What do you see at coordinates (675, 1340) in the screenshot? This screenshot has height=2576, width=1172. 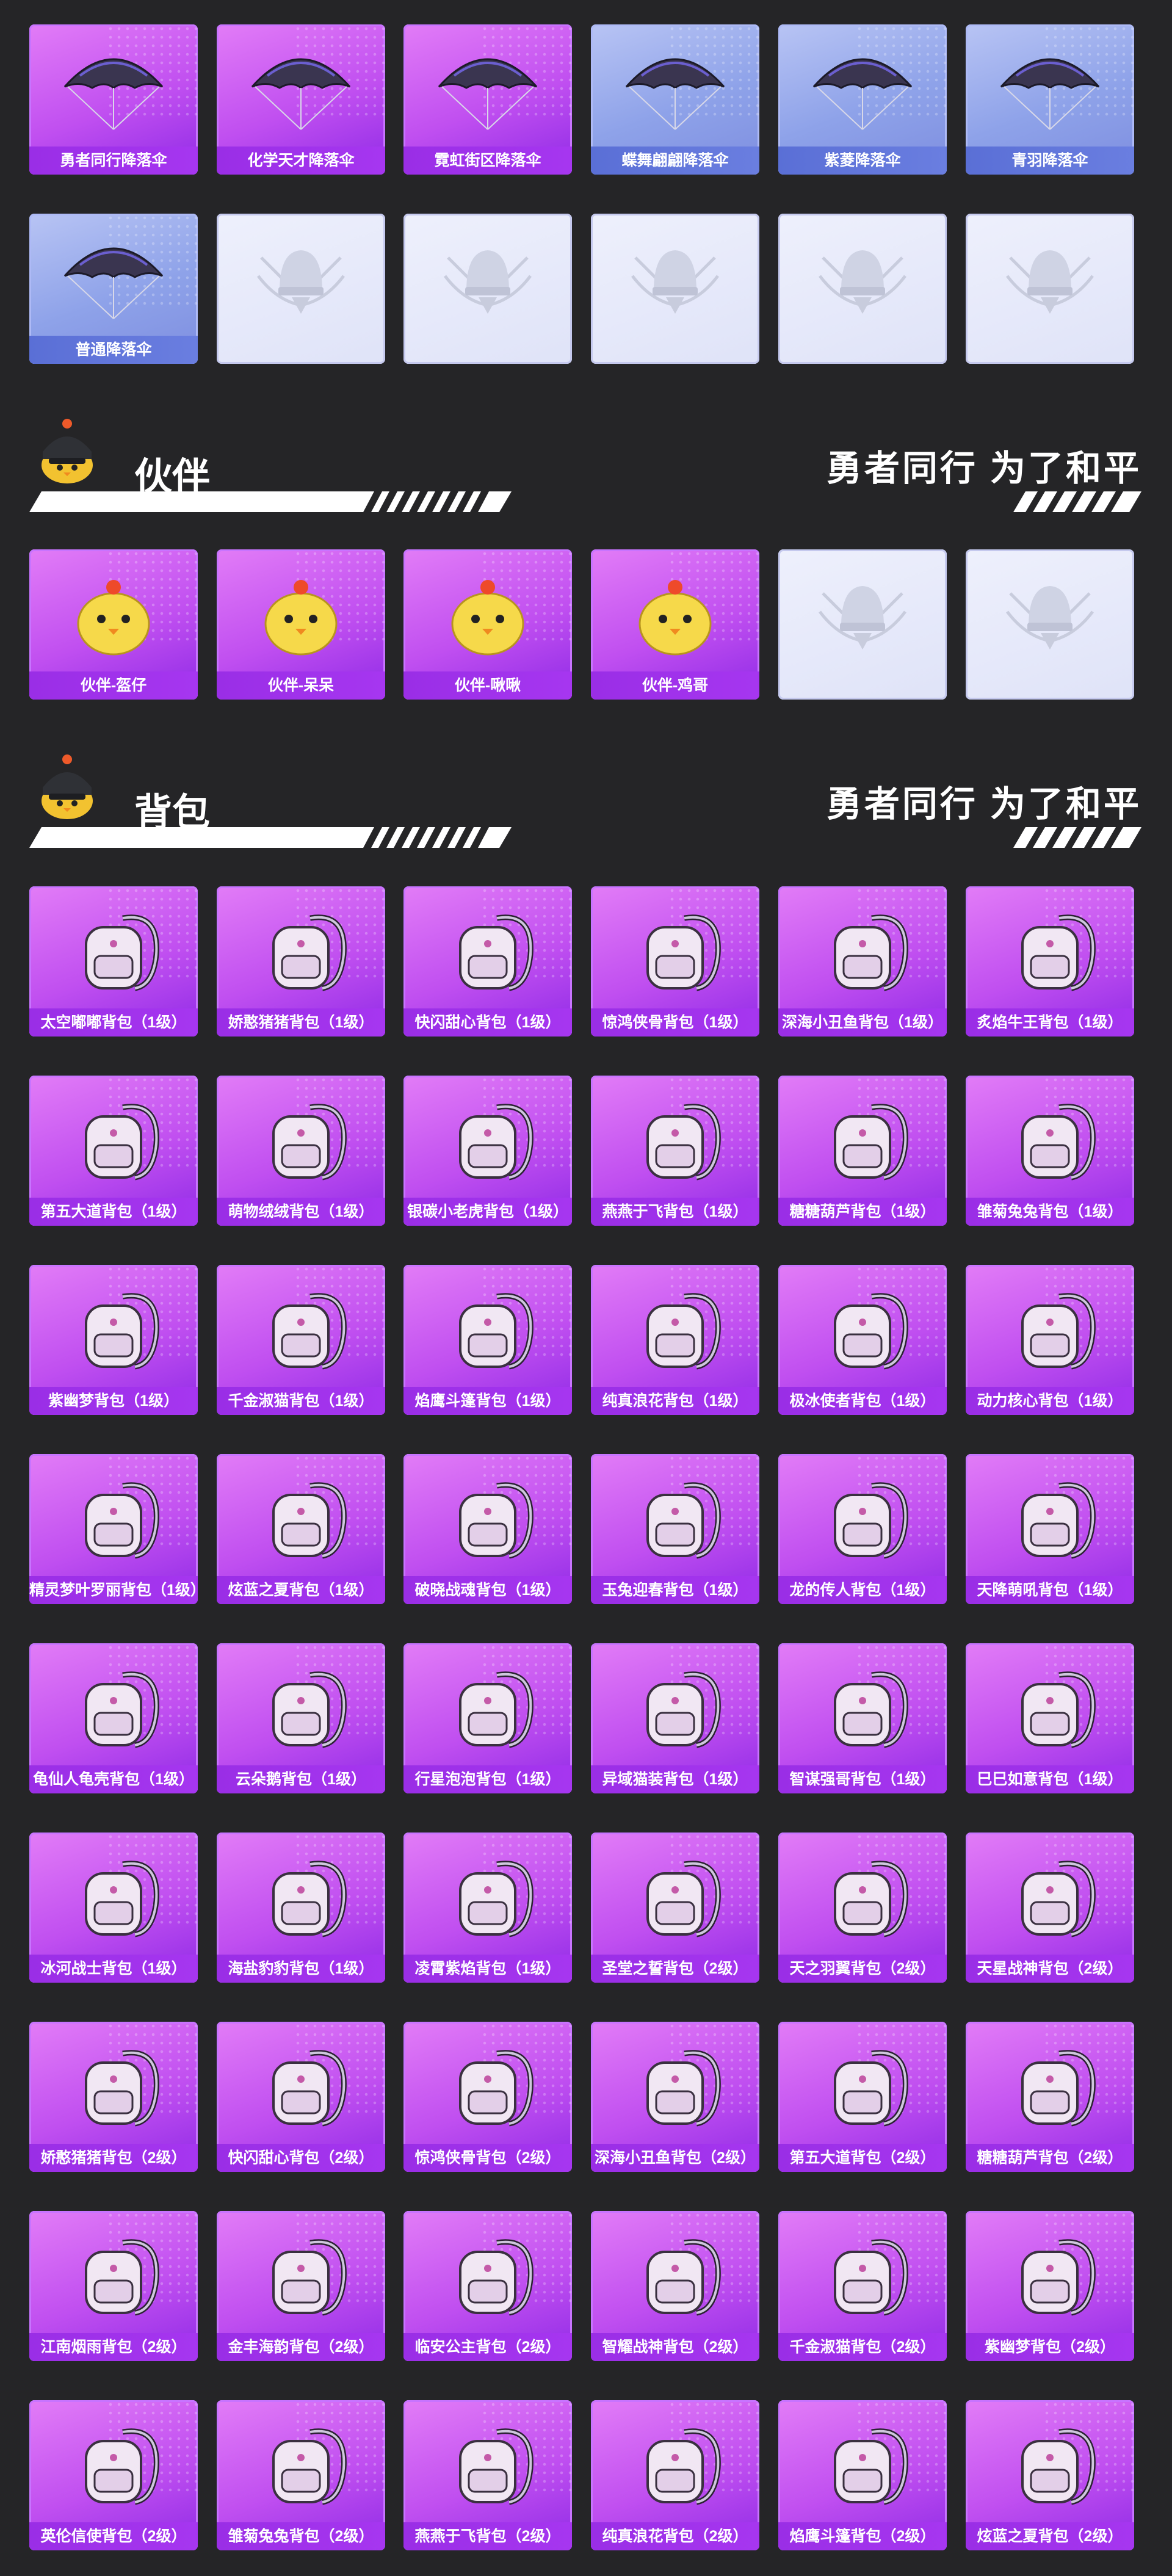 I see `backpack-item: 纯真浪花背包（1级）` at bounding box center [675, 1340].